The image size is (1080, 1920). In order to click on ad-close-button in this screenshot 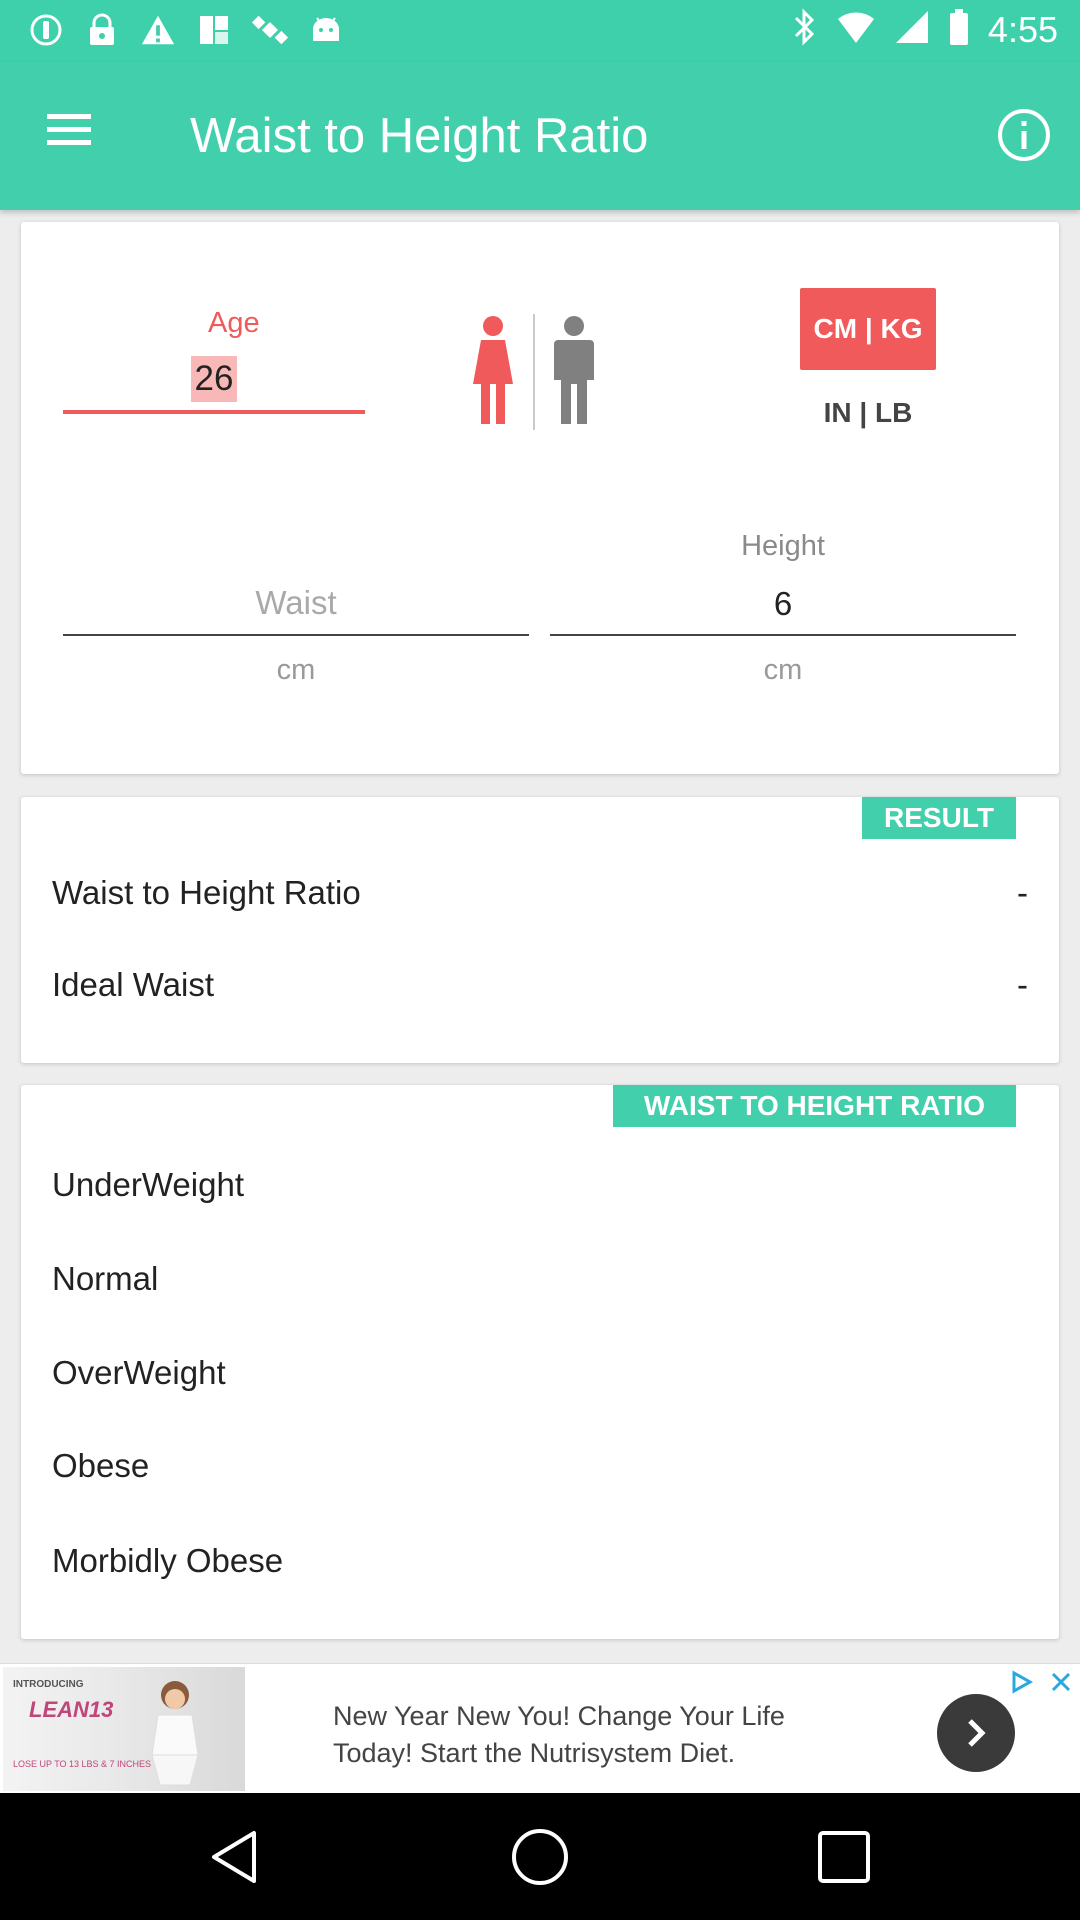, I will do `click(1061, 1682)`.